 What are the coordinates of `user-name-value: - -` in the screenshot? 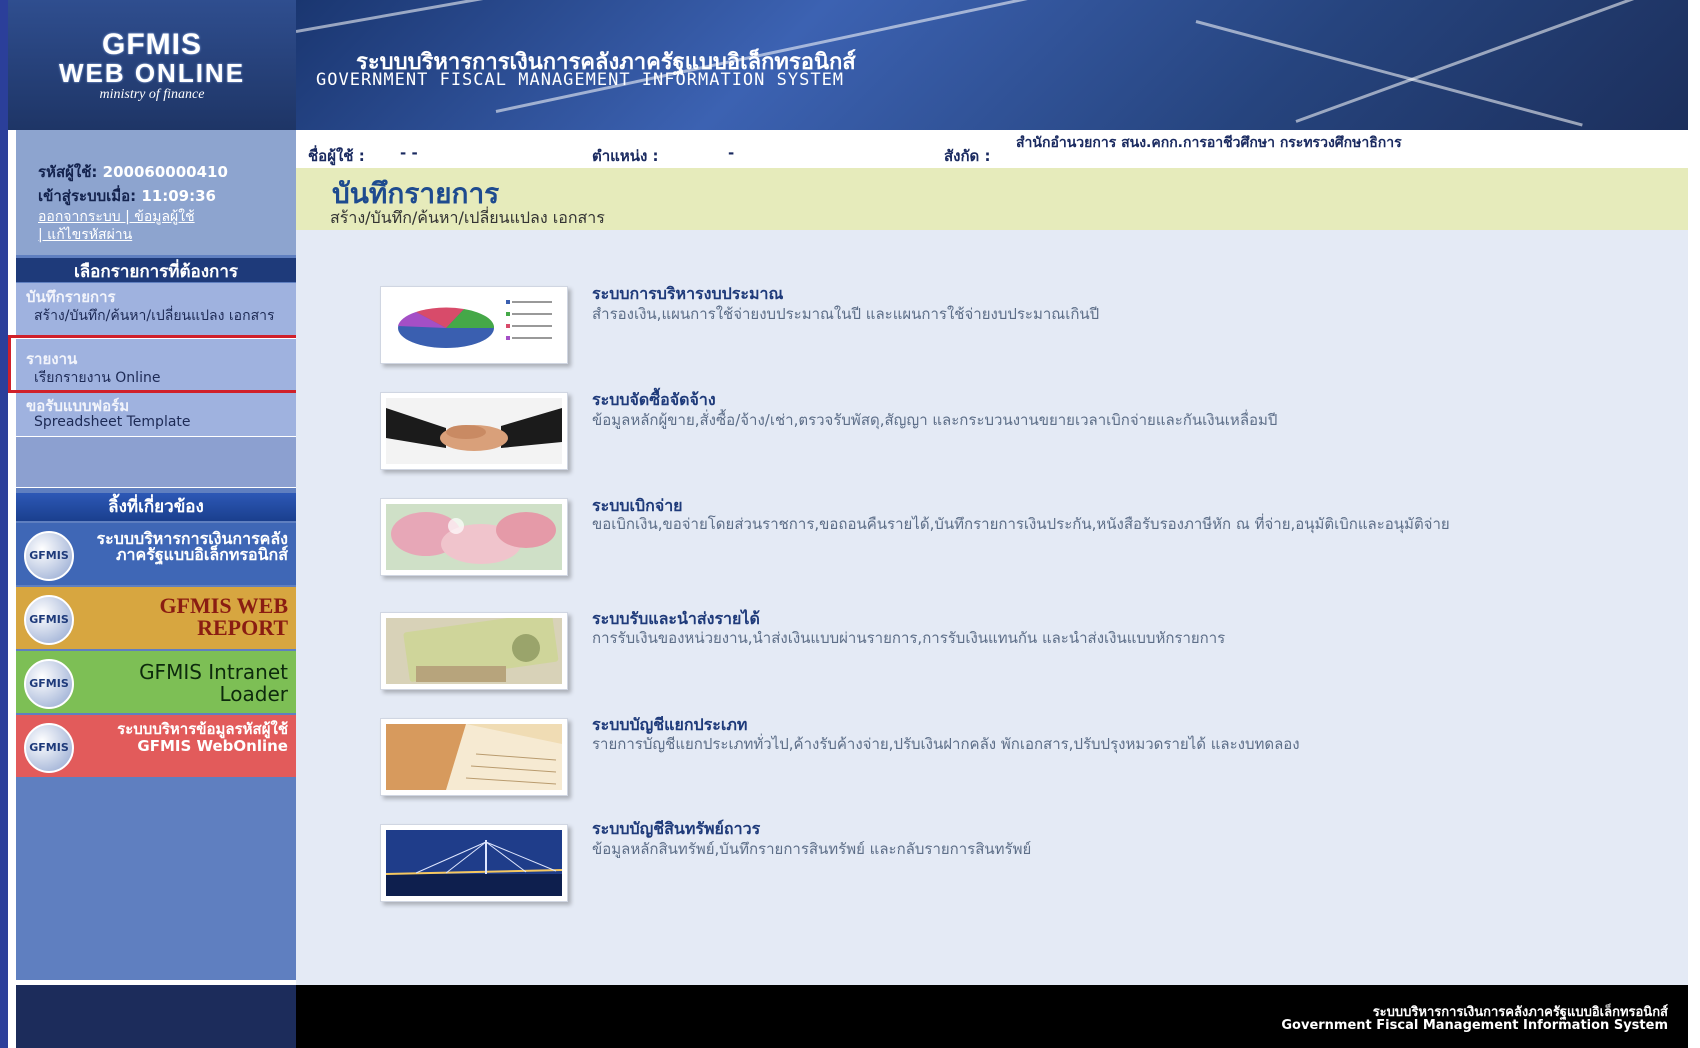 It's located at (409, 153).